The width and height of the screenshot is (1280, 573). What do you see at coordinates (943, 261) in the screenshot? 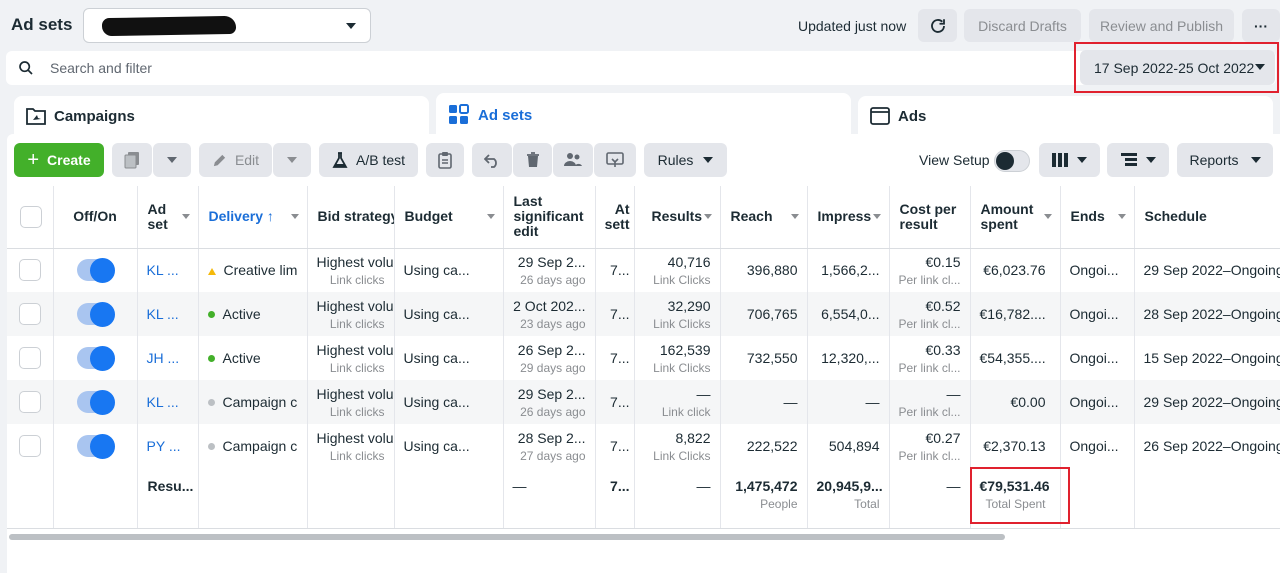
I see `cost-per-result: €0.15` at bounding box center [943, 261].